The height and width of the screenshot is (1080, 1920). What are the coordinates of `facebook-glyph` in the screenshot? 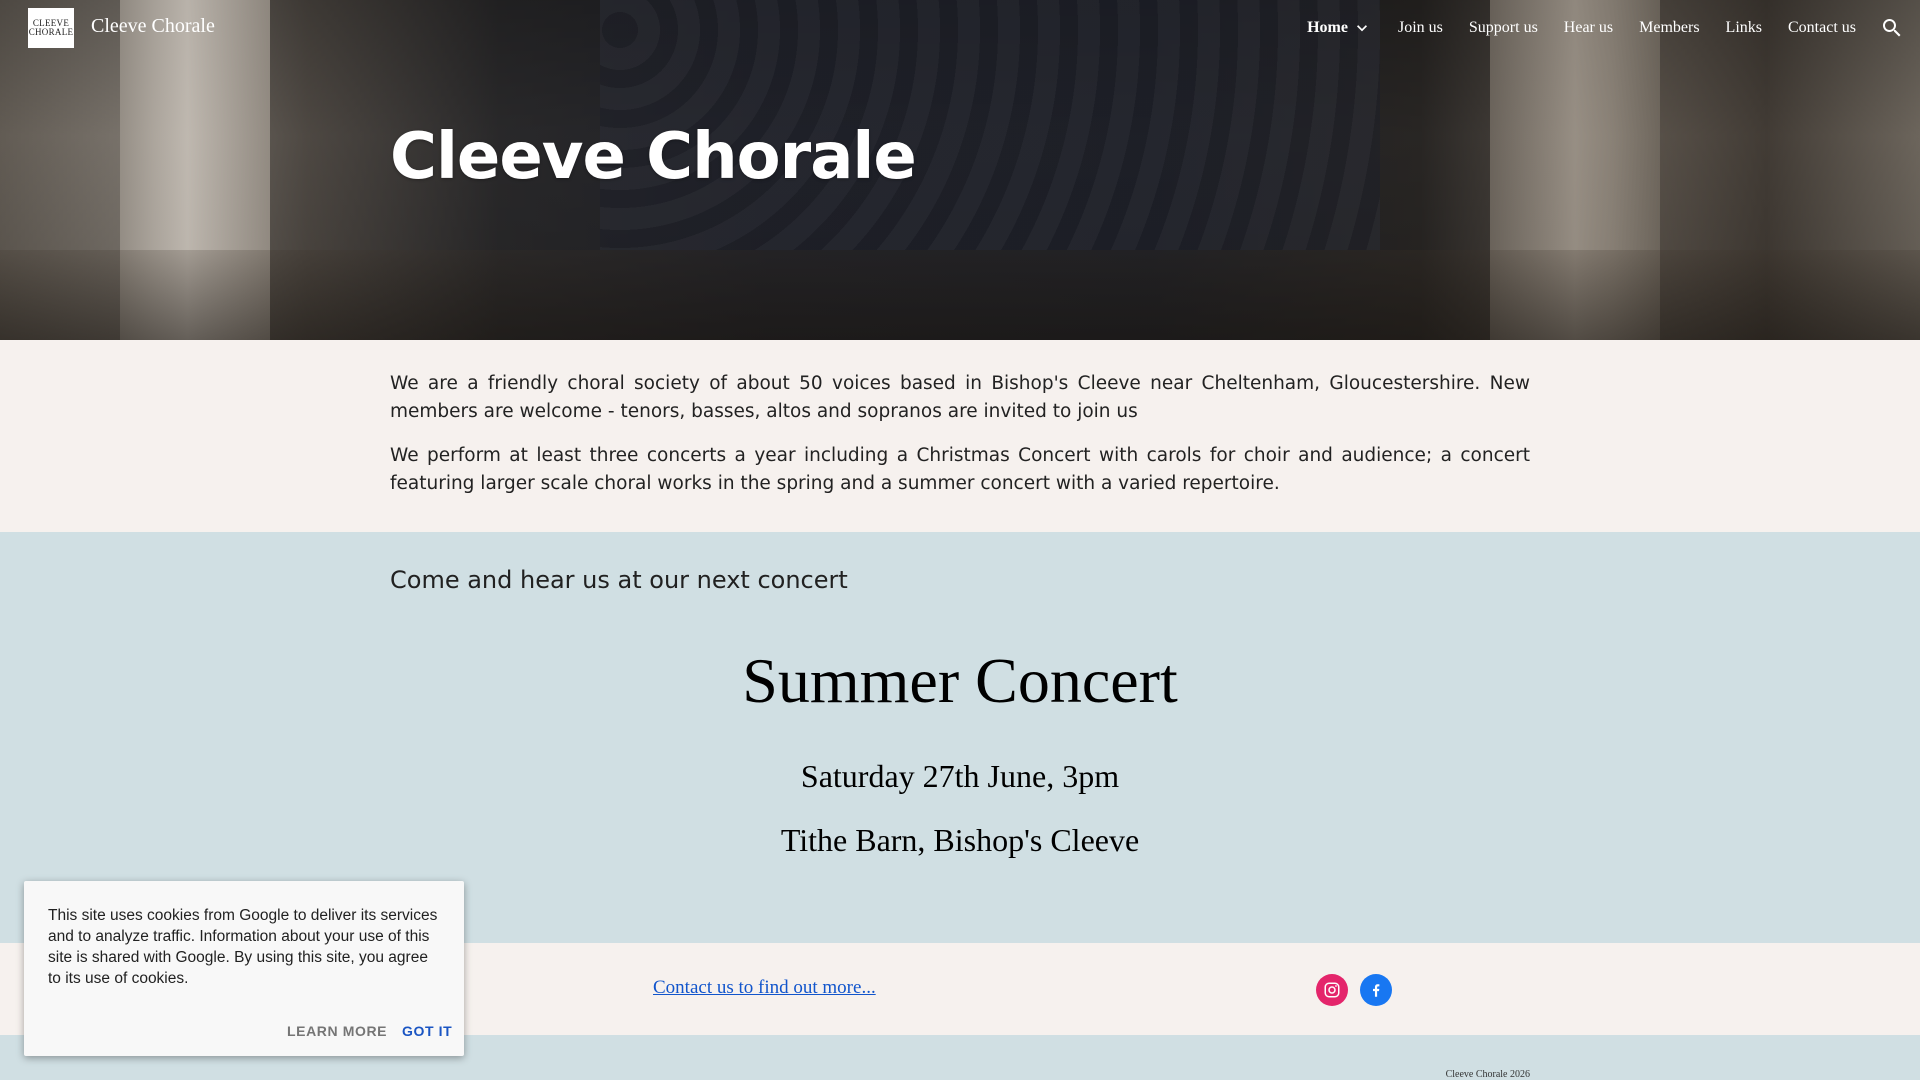 It's located at (1376, 990).